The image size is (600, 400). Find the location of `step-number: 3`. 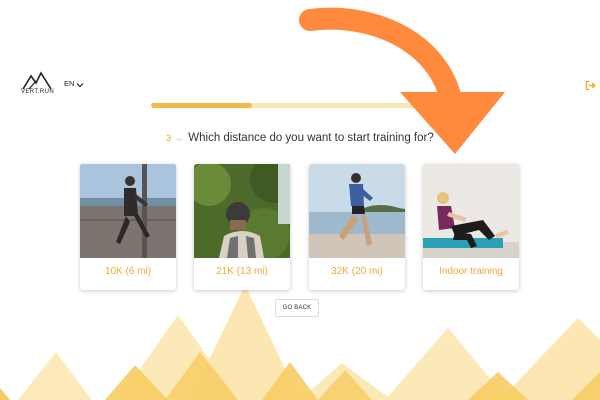

step-number: 3 is located at coordinates (169, 138).